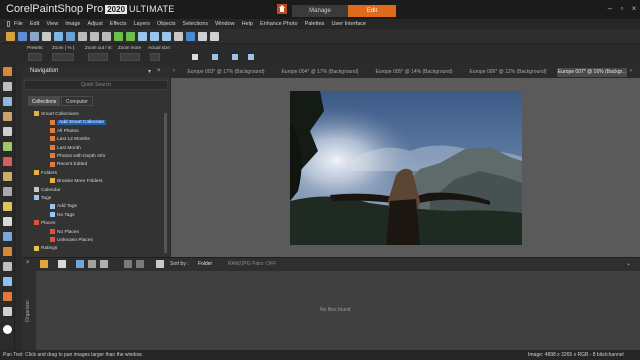 The height and width of the screenshot is (360, 640). What do you see at coordinates (98, 57) in the screenshot?
I see `zoom-out-in-buttons` at bounding box center [98, 57].